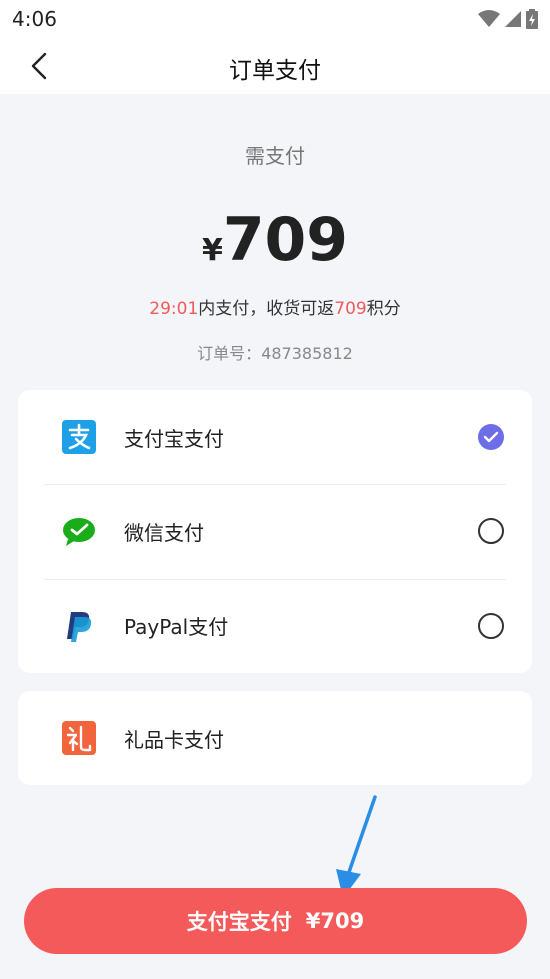 This screenshot has width=550, height=979. Describe the element at coordinates (532, 19) in the screenshot. I see `battery-icon` at that location.